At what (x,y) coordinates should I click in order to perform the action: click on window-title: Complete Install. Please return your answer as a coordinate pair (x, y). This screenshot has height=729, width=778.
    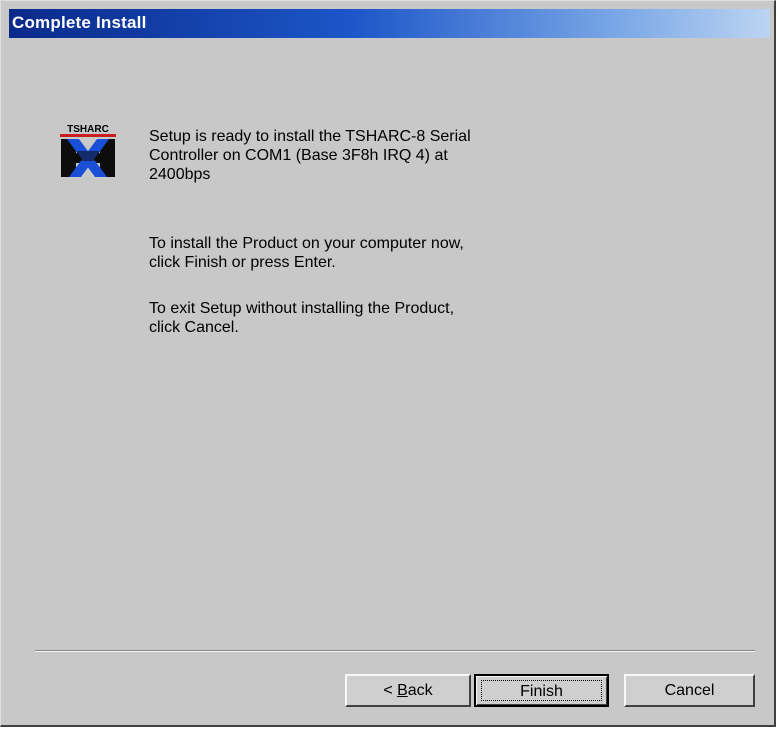
    Looking at the image, I should click on (79, 22).